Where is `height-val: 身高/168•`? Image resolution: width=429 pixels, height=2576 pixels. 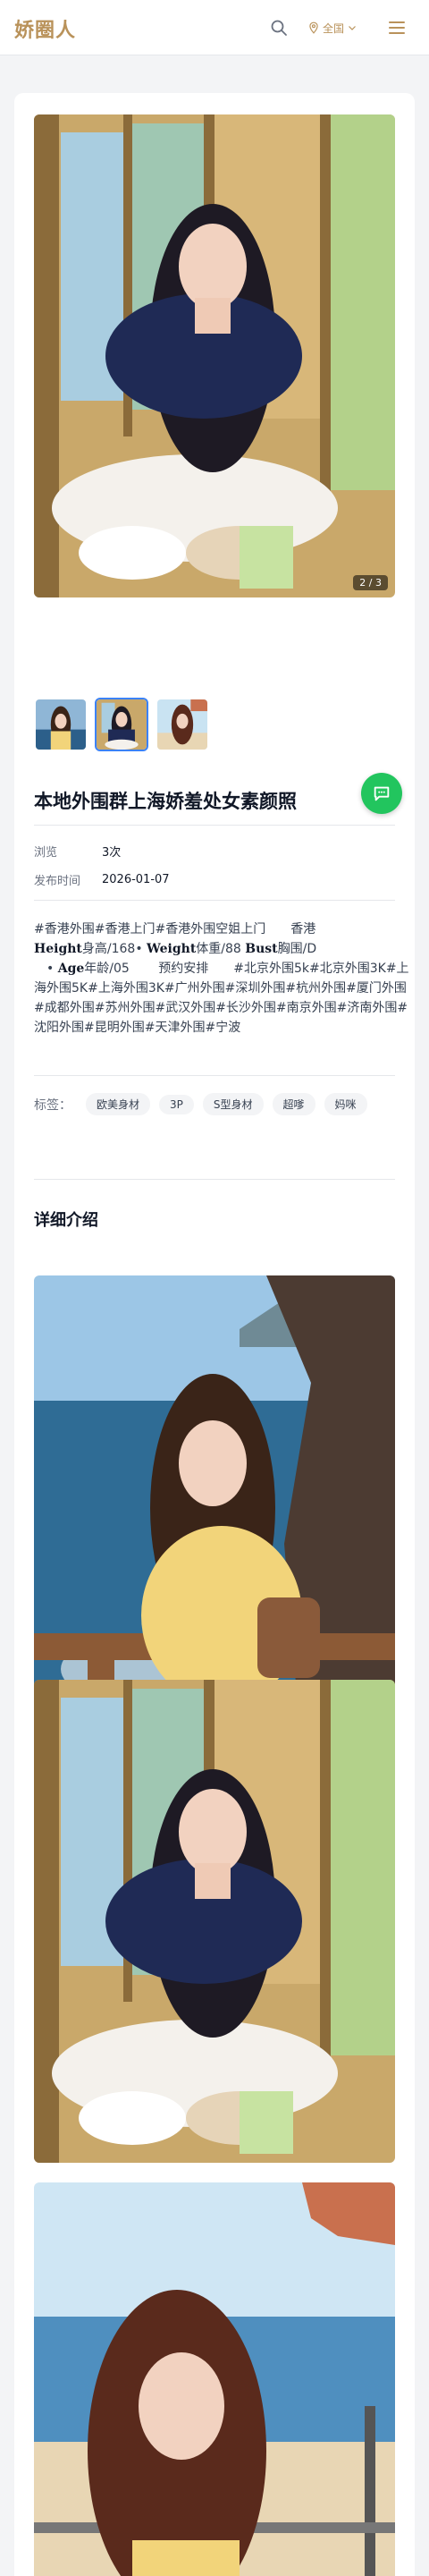 height-val: 身高/168• is located at coordinates (112, 949).